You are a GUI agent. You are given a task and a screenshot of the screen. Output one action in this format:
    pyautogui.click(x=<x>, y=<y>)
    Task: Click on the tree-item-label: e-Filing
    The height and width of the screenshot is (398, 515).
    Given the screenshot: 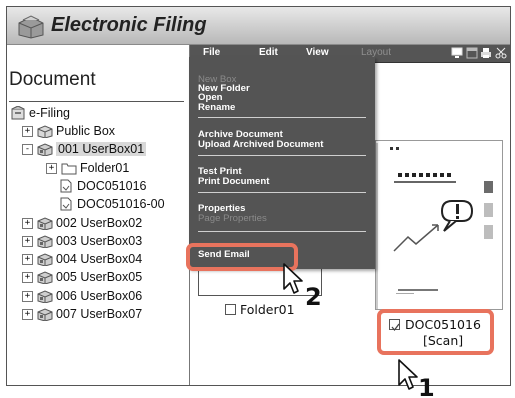 What is the action you would take?
    pyautogui.click(x=49, y=113)
    